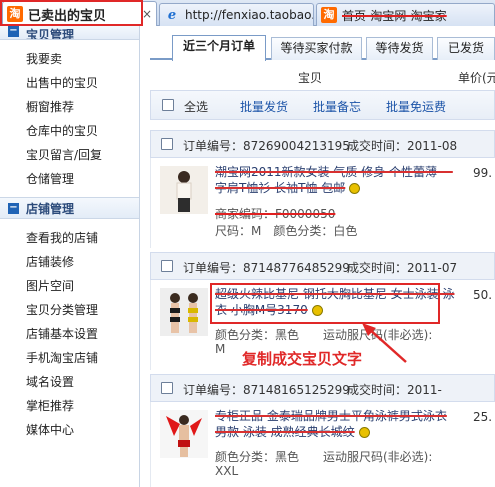  What do you see at coordinates (82, 83) in the screenshot?
I see `sidebar-item-on-sale: 出售中的宝贝` at bounding box center [82, 83].